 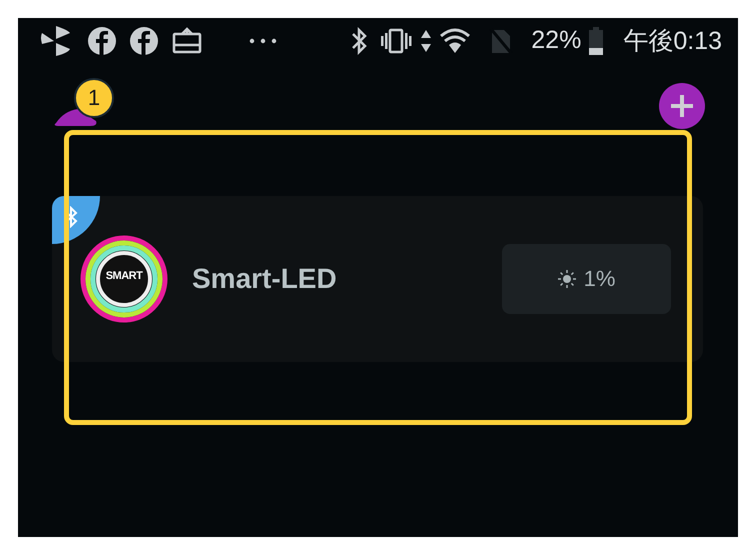 I want to click on vibrate-icon, so click(x=396, y=41).